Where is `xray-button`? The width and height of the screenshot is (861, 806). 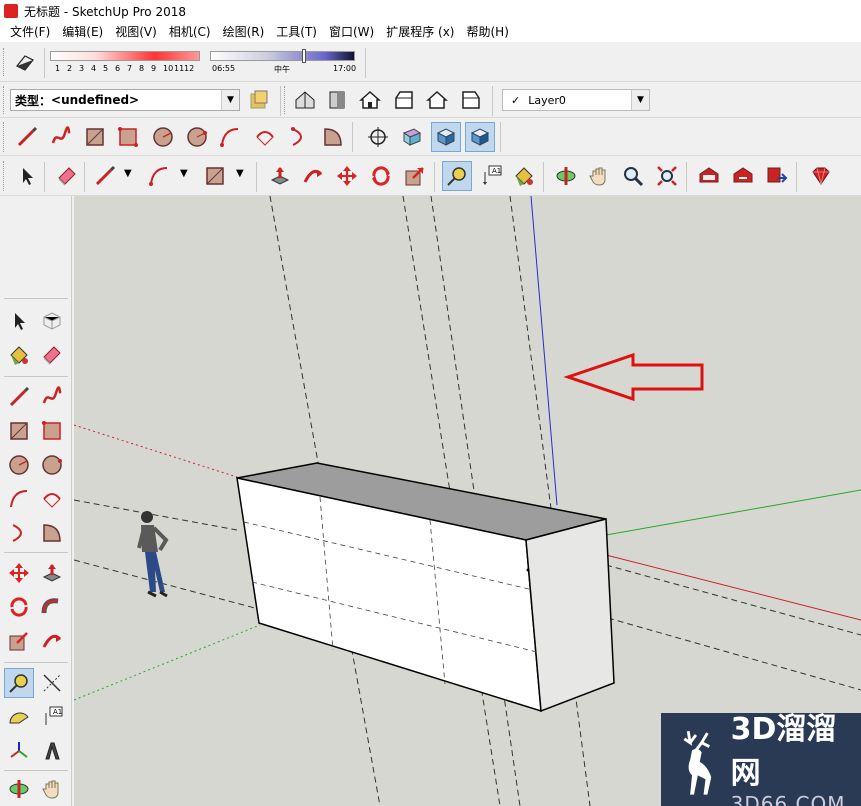
xray-button is located at coordinates (412, 137).